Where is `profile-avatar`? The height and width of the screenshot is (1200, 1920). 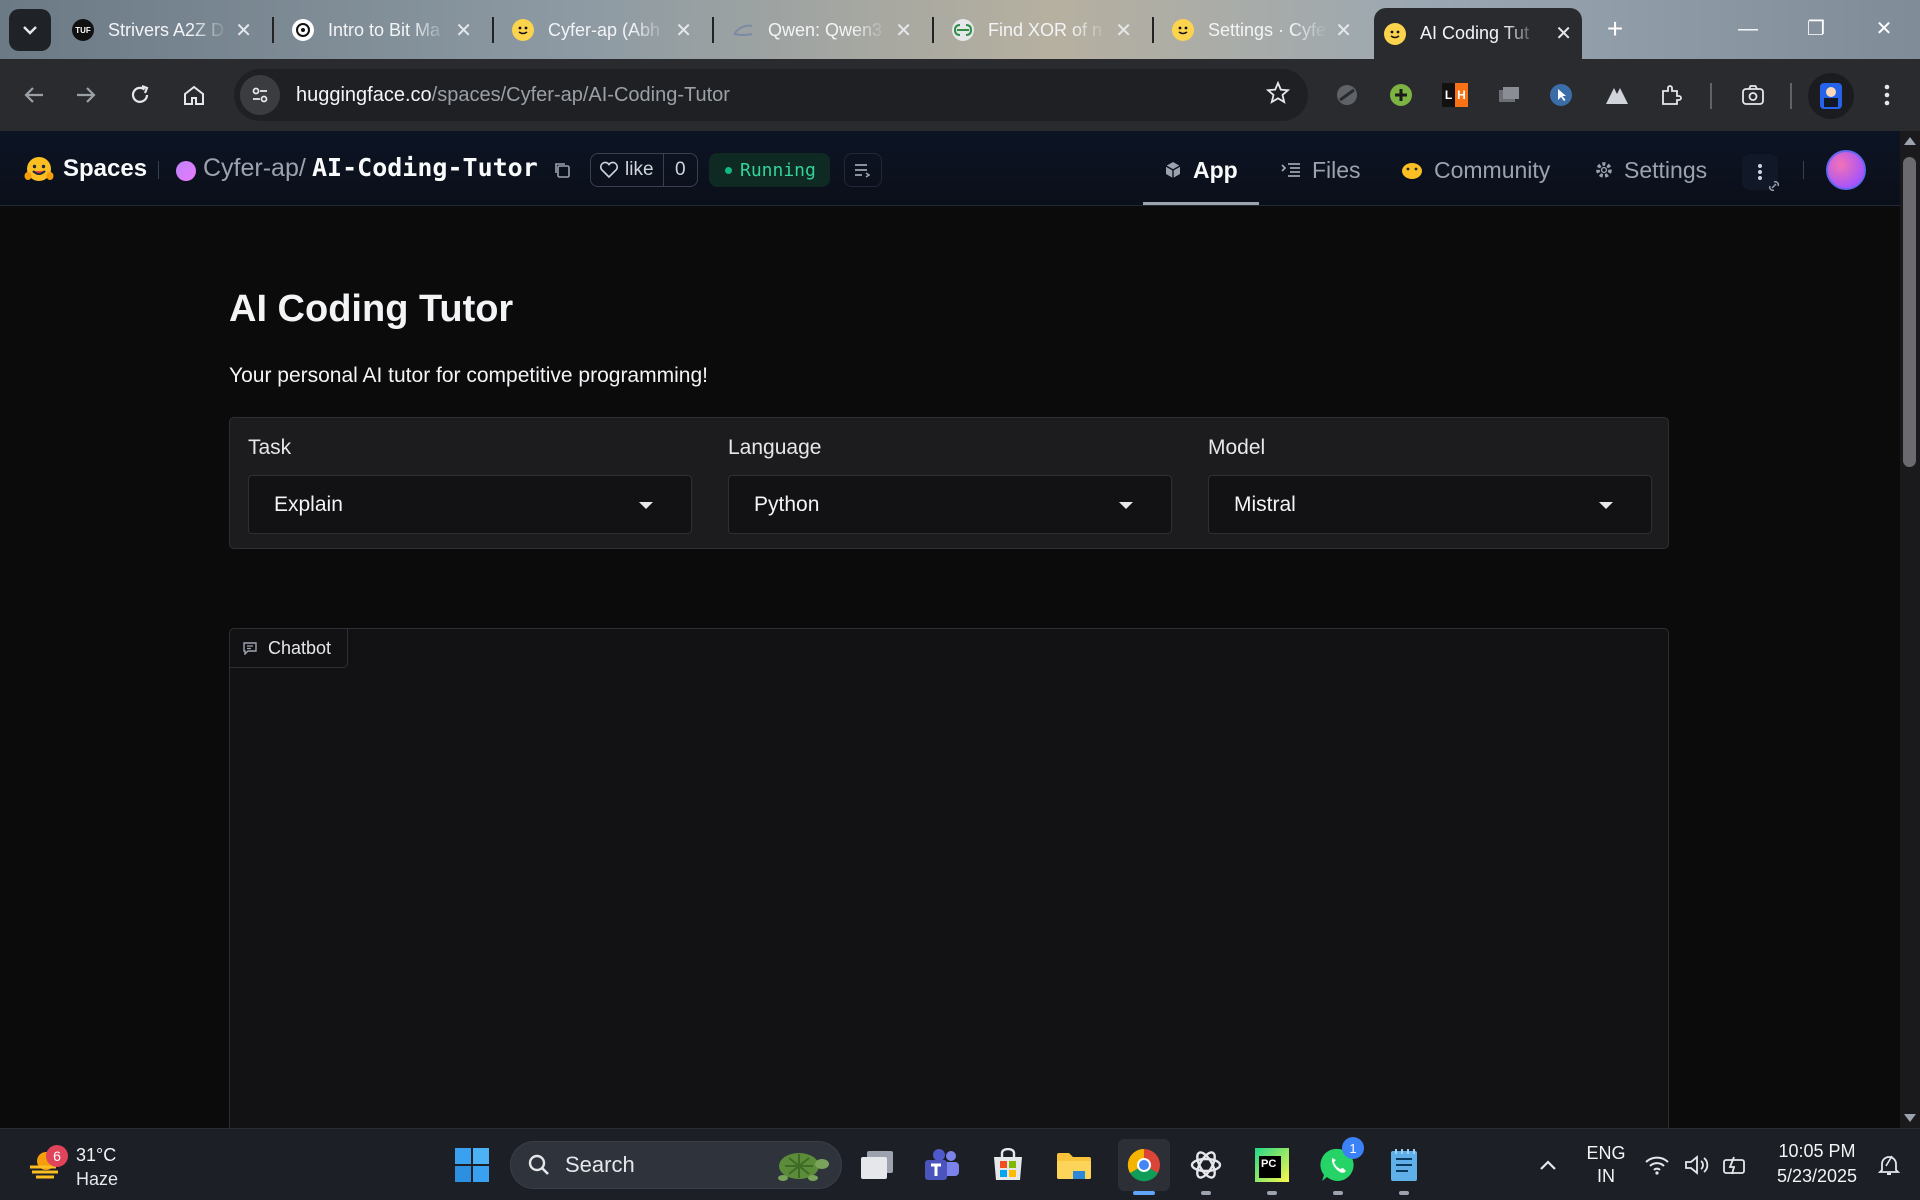 profile-avatar is located at coordinates (1831, 96).